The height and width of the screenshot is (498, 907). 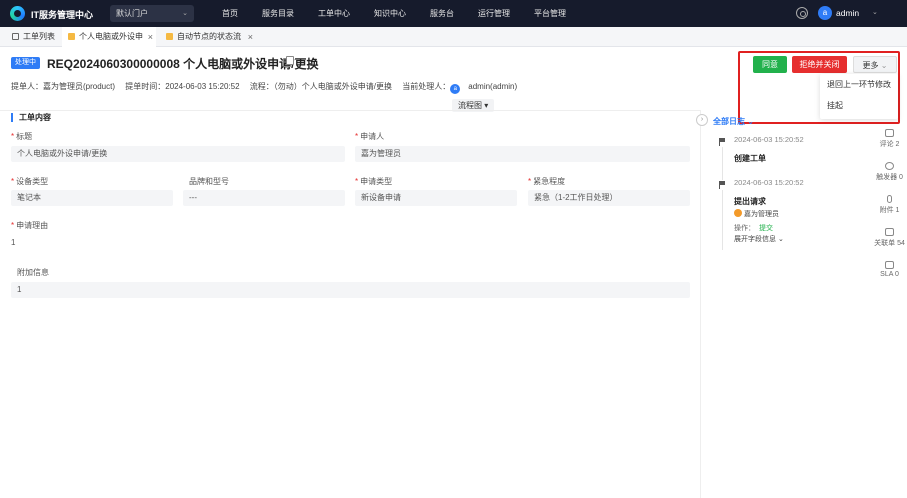 What do you see at coordinates (493, 86) in the screenshot?
I see `handler-name: admin(admin)` at bounding box center [493, 86].